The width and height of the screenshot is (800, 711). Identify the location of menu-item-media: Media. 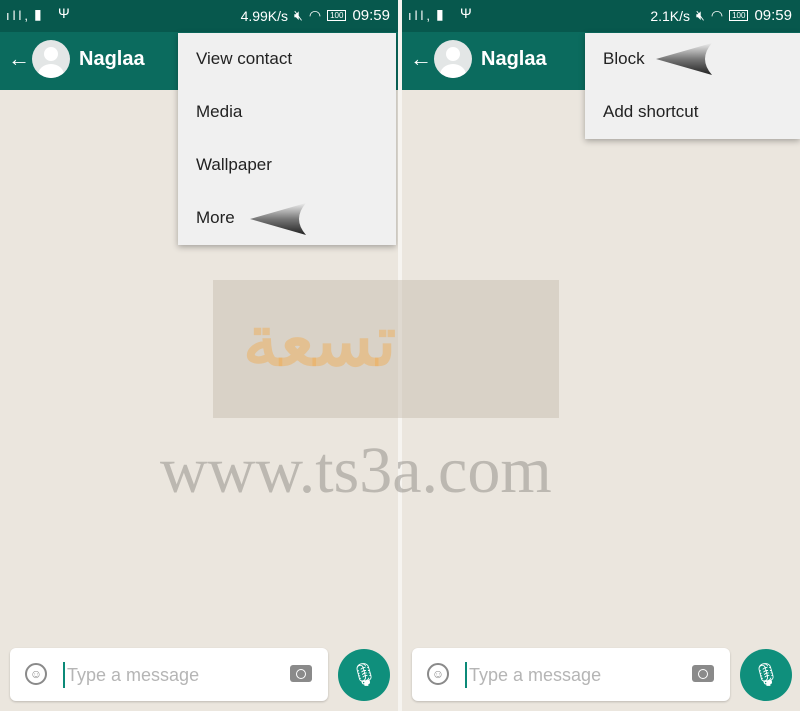
(287, 112).